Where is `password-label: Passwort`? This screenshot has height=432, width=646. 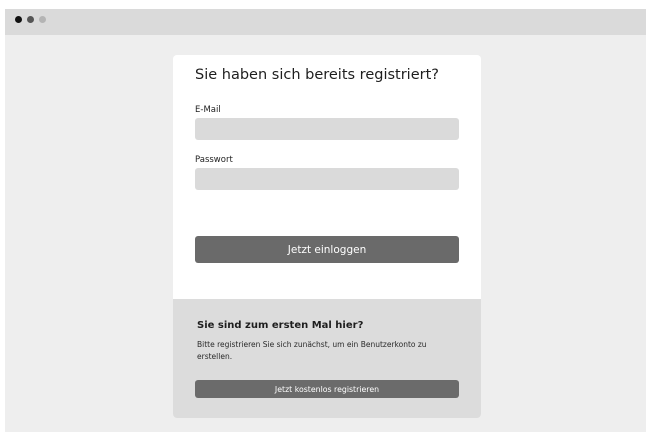
password-label: Passwort is located at coordinates (214, 160).